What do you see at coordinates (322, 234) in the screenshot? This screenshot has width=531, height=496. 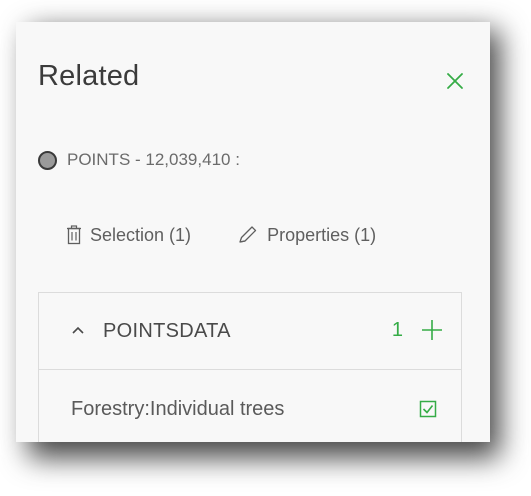 I see `properties-label: Properties (1)` at bounding box center [322, 234].